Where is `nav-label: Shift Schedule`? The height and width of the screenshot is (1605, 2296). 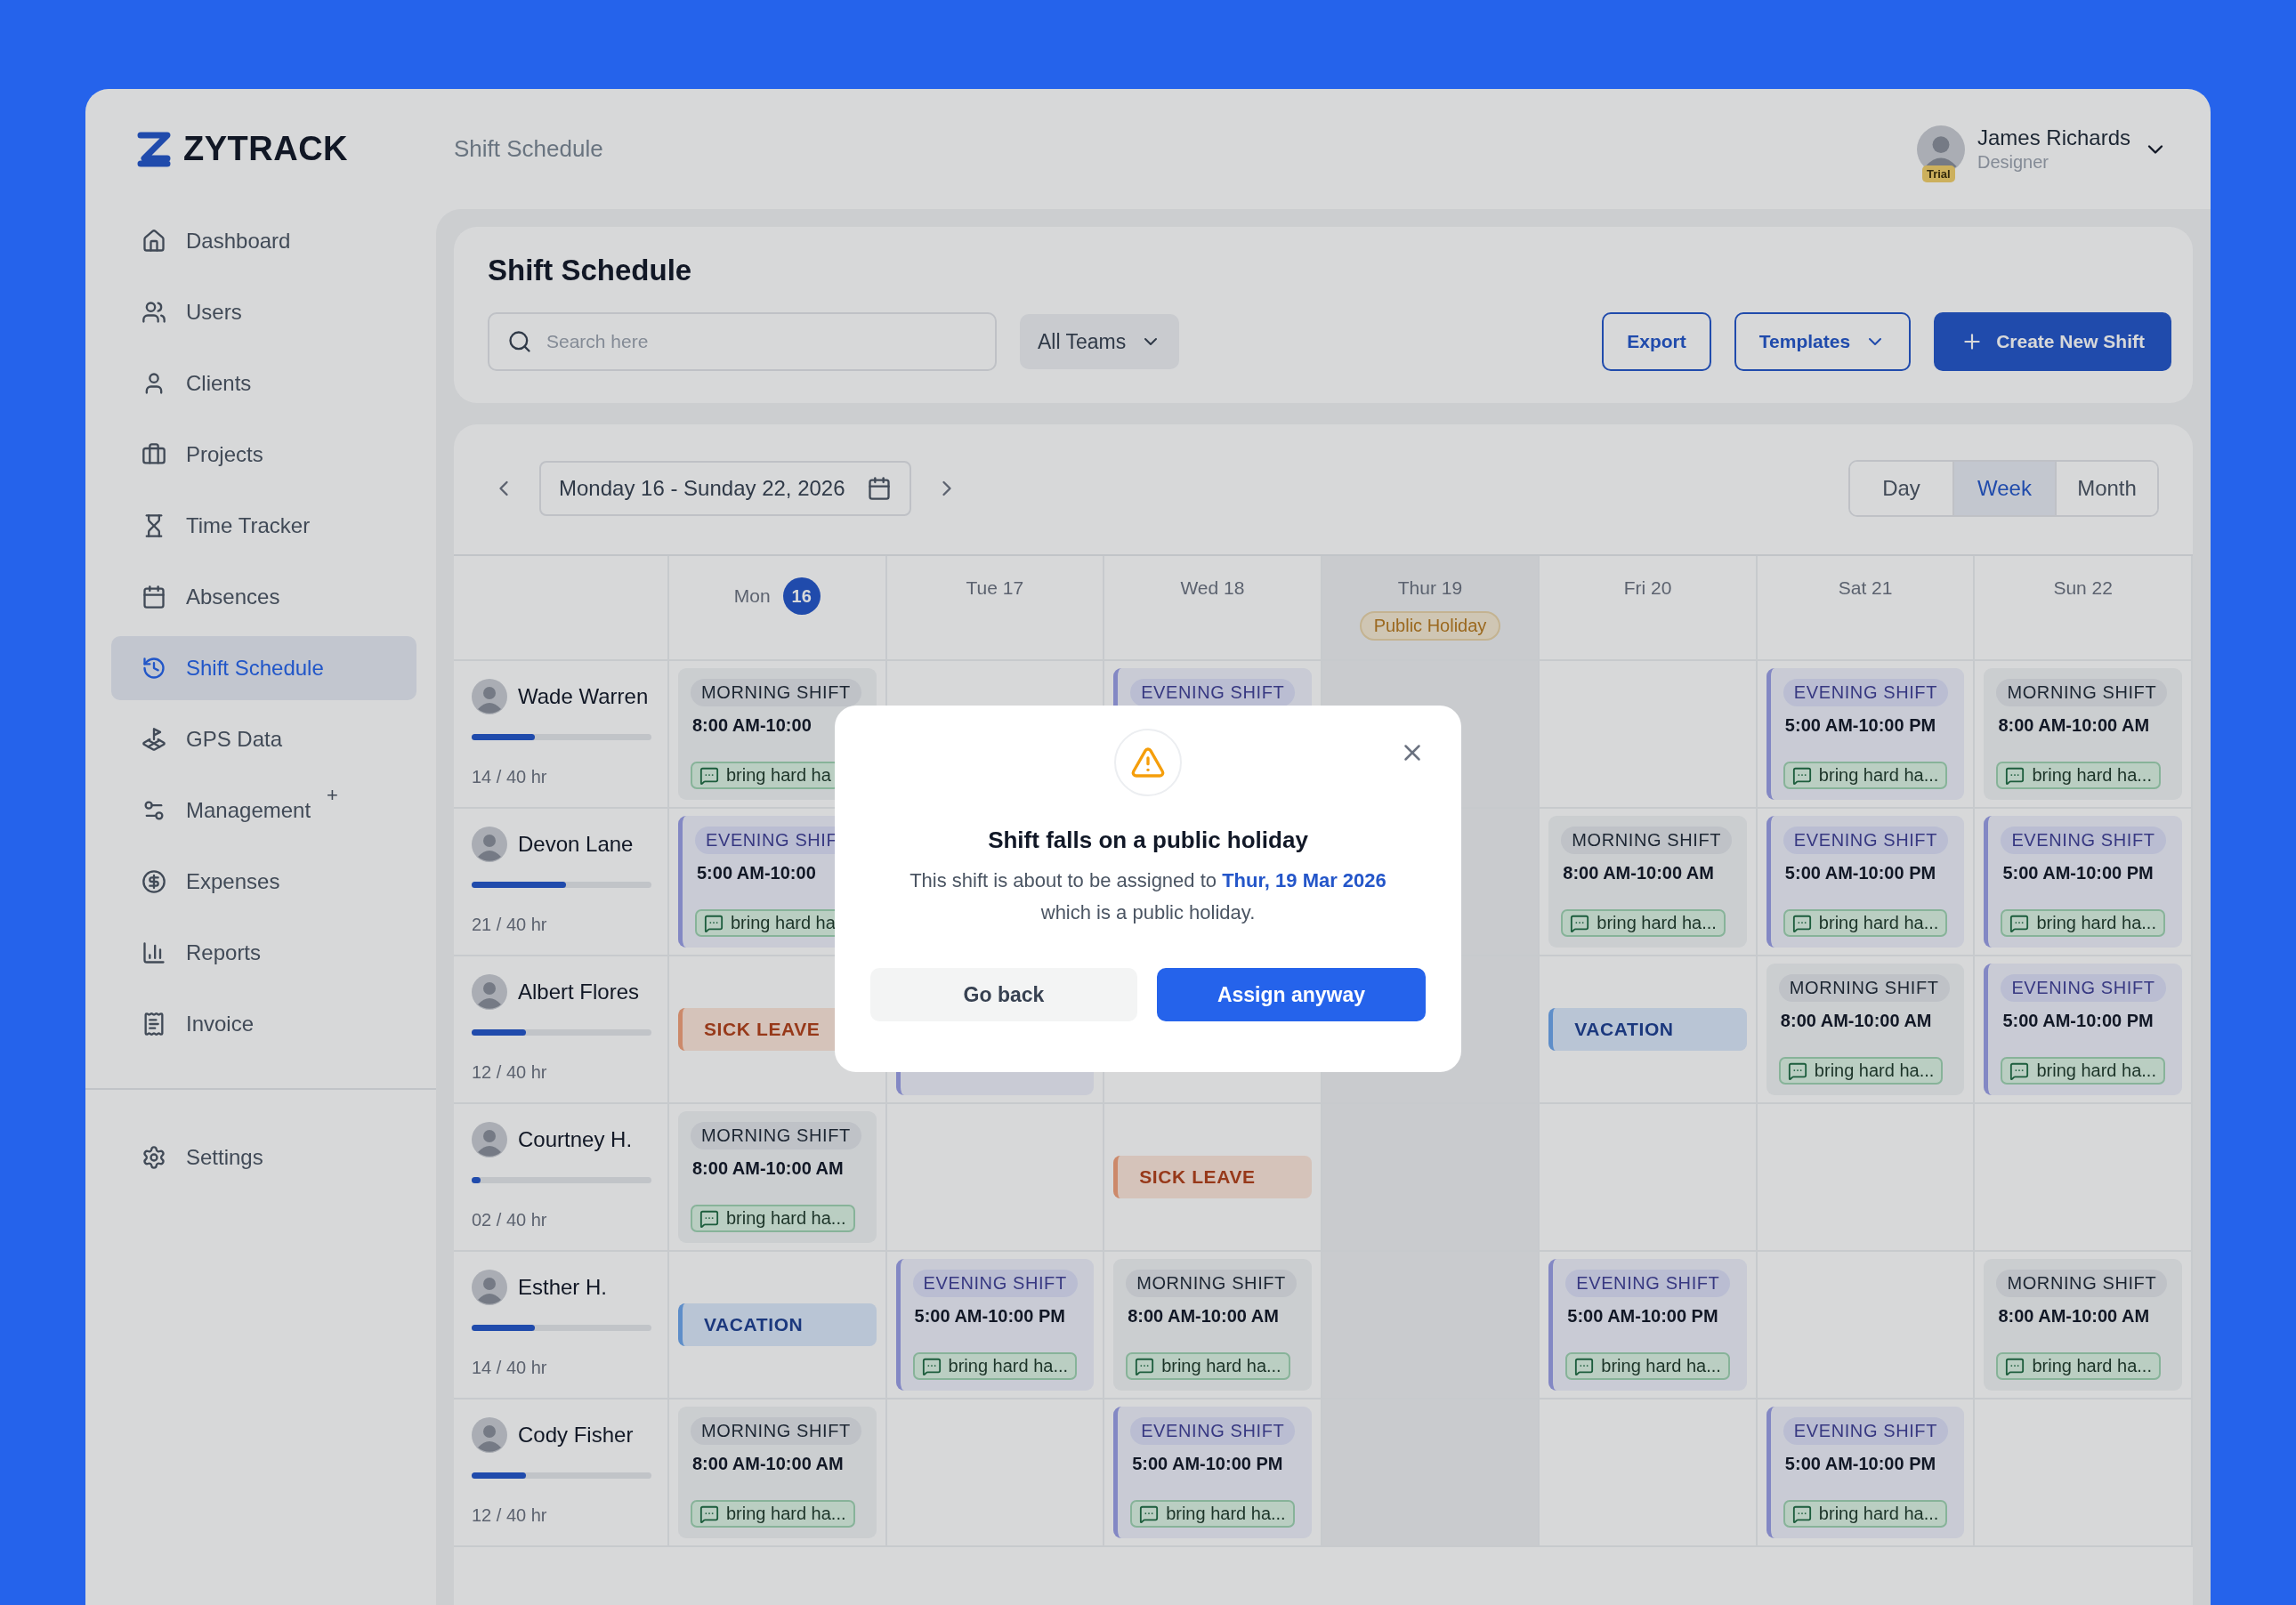 nav-label: Shift Schedule is located at coordinates (255, 668).